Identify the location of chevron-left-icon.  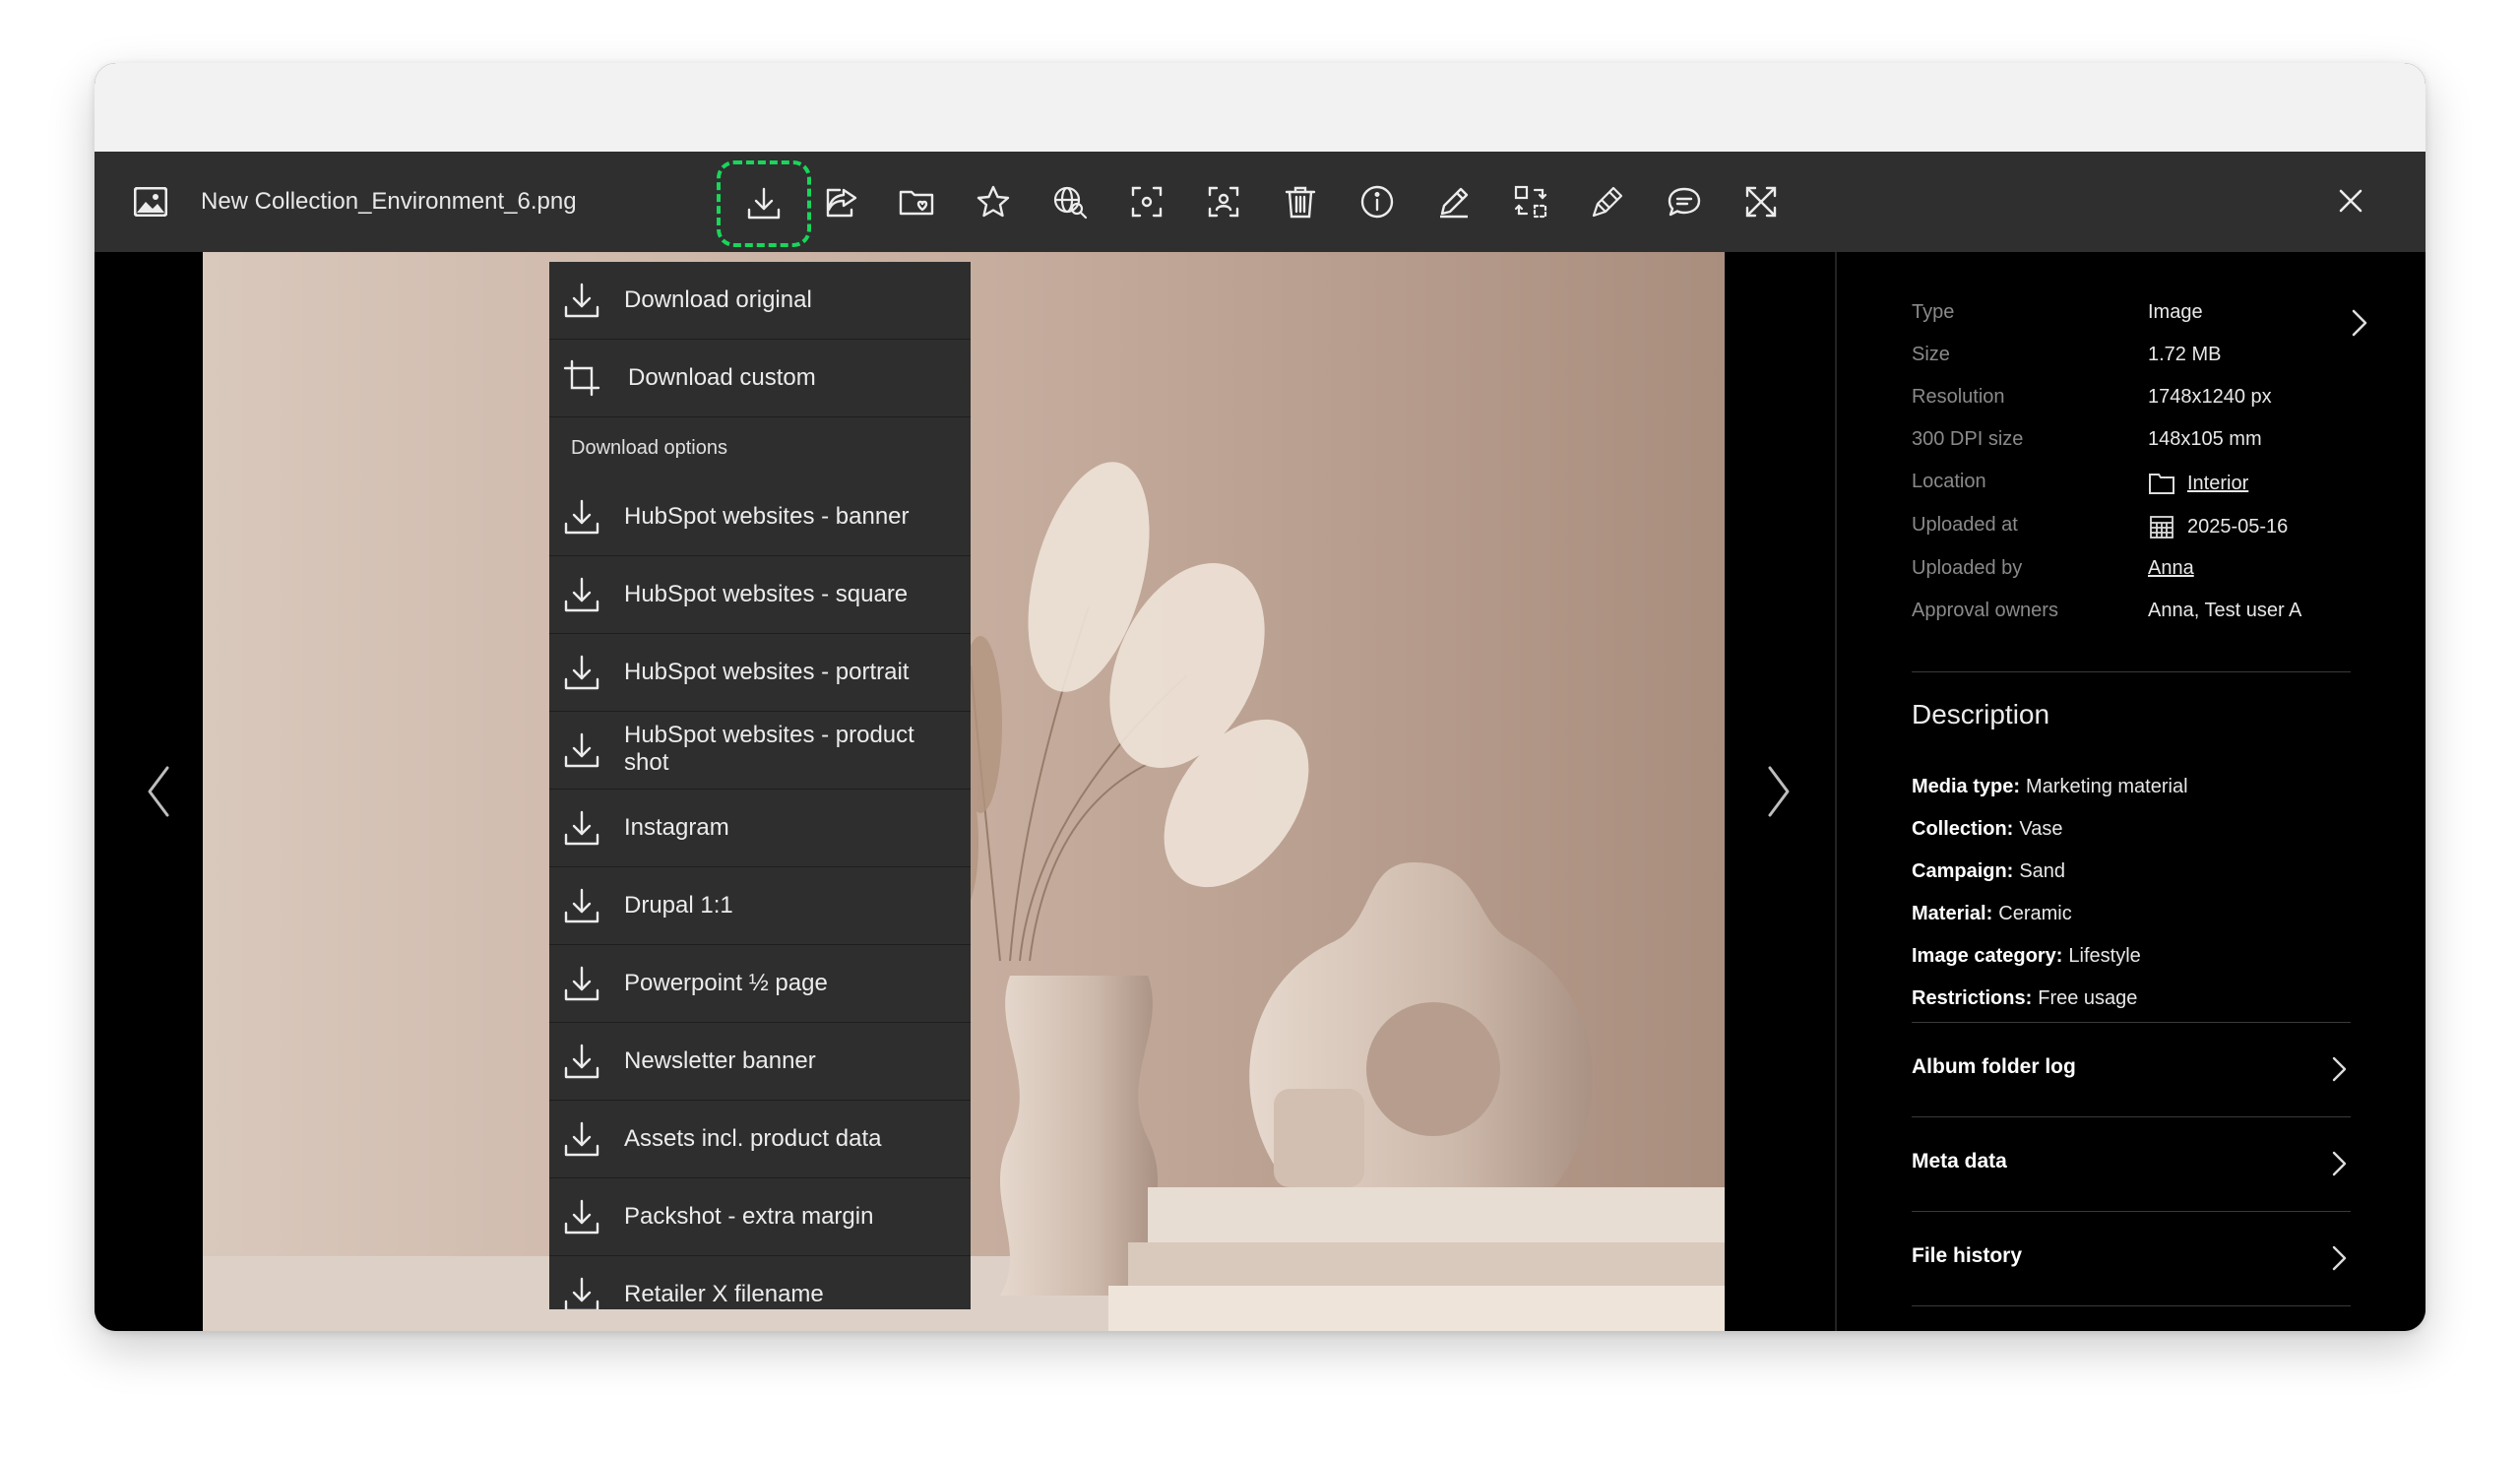
(158, 791).